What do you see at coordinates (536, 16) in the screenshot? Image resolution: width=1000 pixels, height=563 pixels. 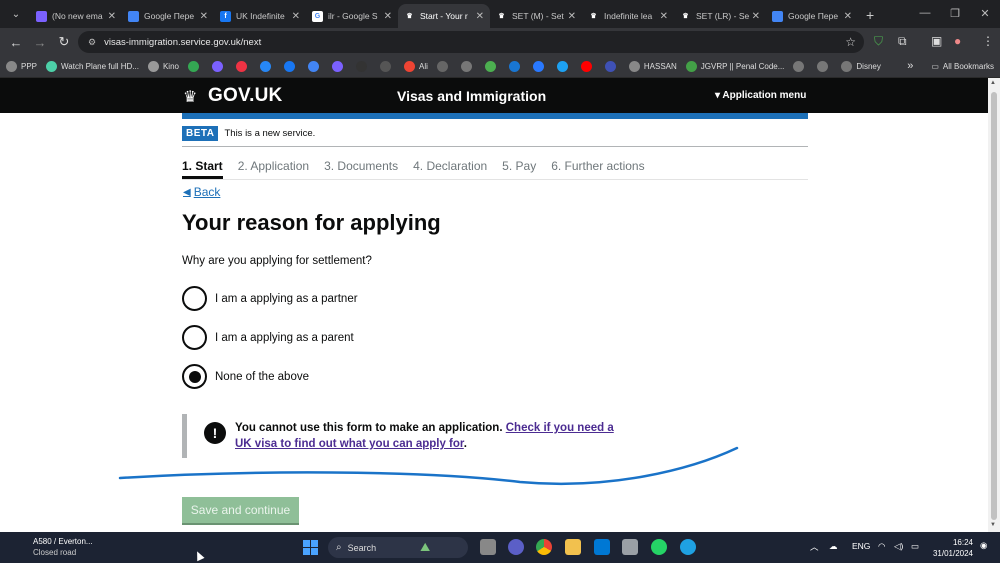 I see `browser-tab: ♛ SET (M) - Set ✕` at bounding box center [536, 16].